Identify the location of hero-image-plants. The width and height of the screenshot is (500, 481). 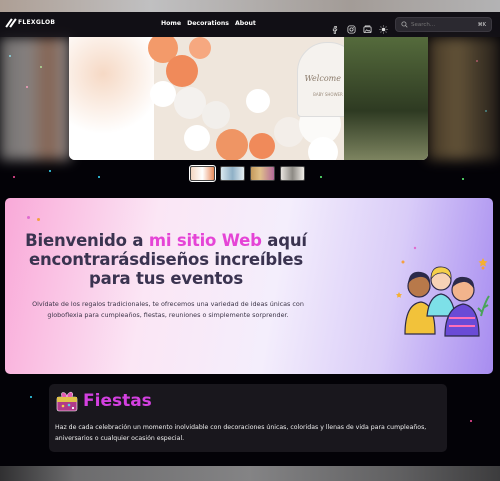
(386, 98).